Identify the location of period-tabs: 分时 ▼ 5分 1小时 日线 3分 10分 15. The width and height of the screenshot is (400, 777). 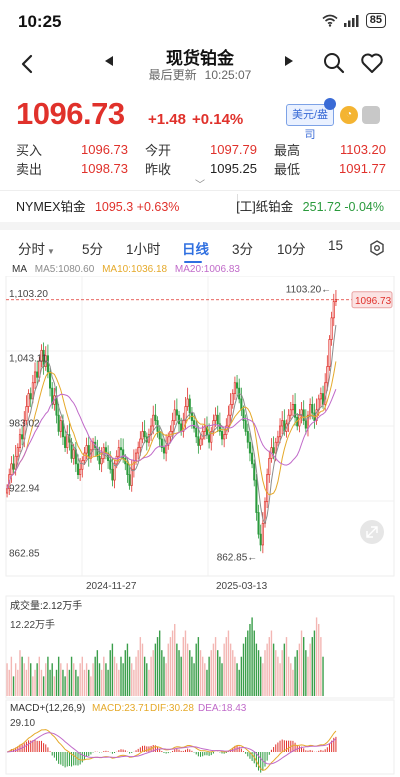
(200, 242).